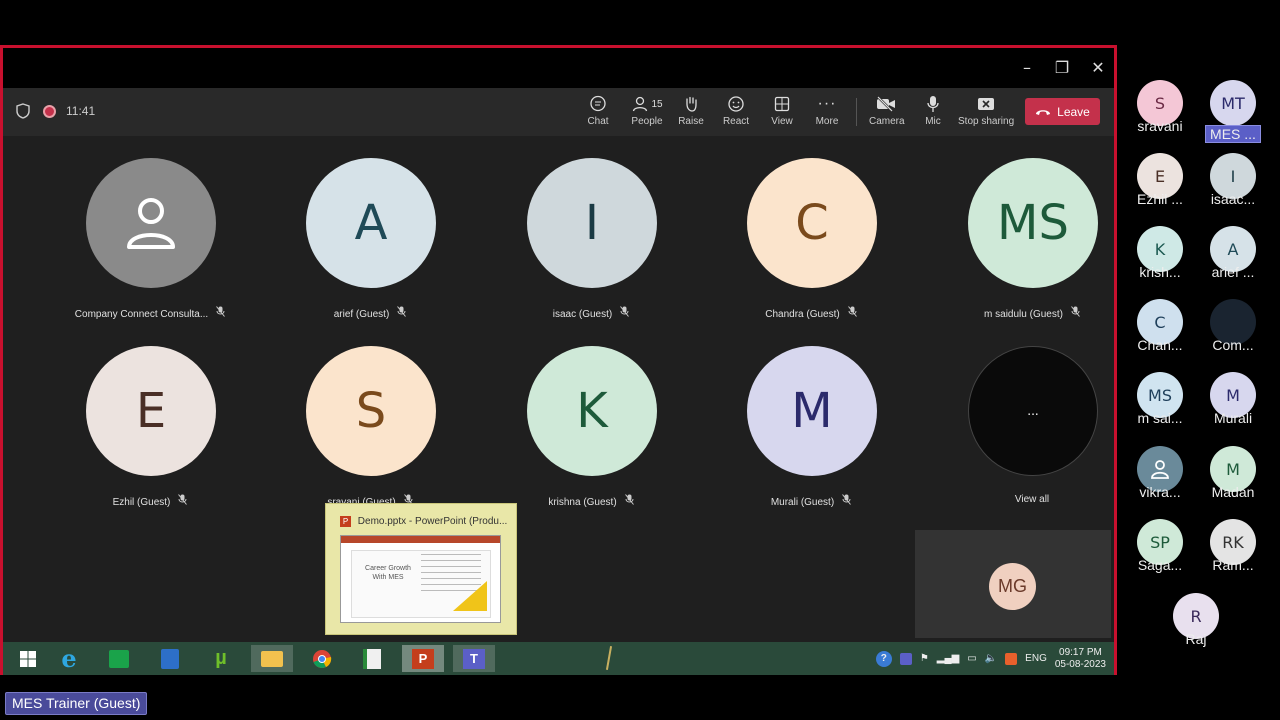  Describe the element at coordinates (150, 433) in the screenshot. I see `participant-tile: E Ezhil (Guest)` at that location.